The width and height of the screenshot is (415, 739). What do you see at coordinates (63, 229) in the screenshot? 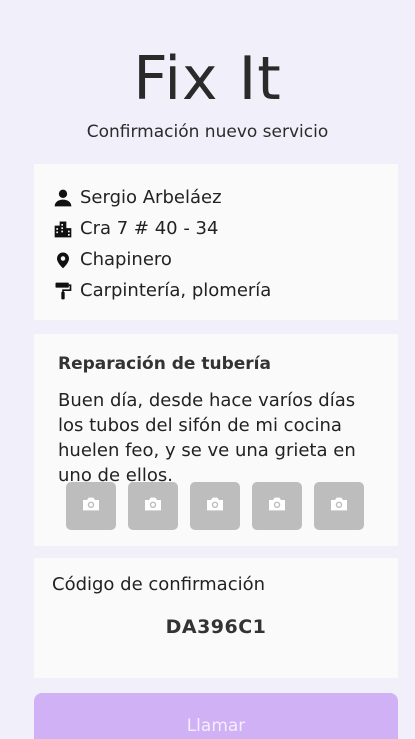
I see `city-building-icon` at bounding box center [63, 229].